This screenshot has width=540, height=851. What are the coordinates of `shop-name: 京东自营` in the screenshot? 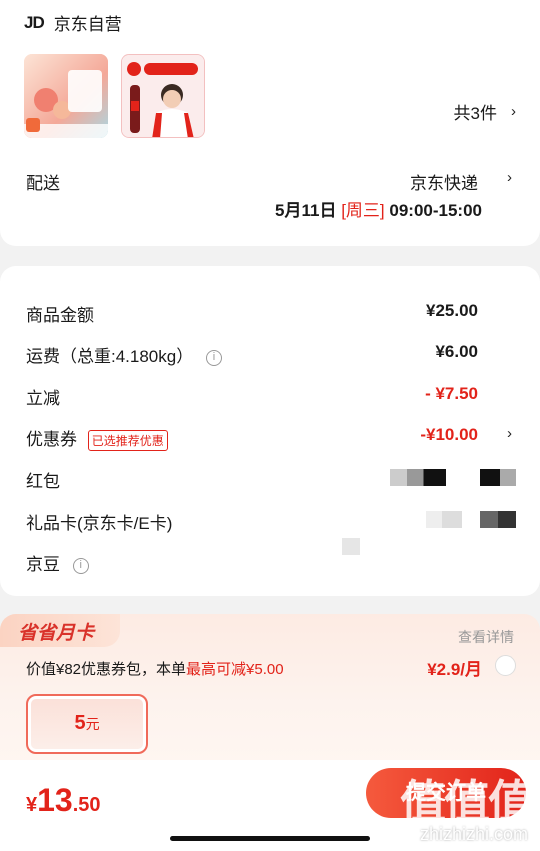 It's located at (87, 24).